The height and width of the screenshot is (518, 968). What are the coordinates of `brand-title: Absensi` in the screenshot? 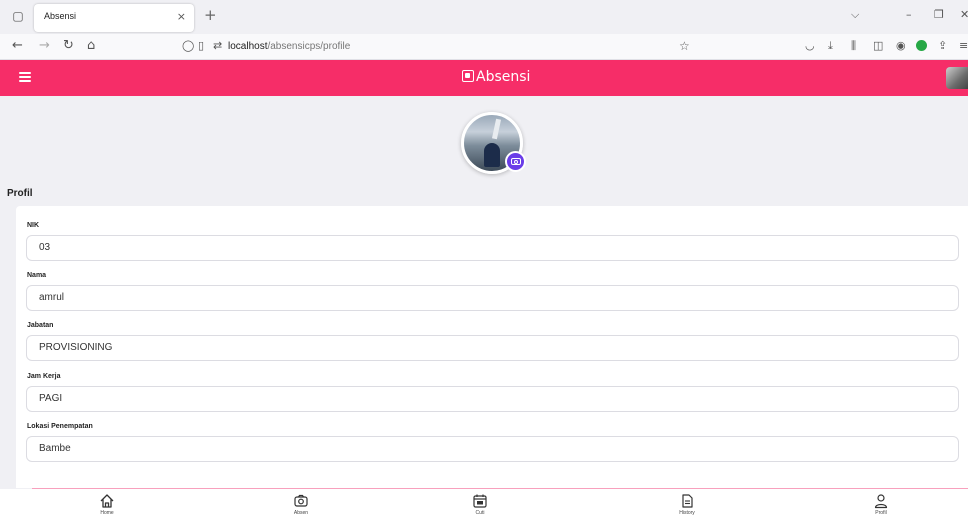 It's located at (503, 77).